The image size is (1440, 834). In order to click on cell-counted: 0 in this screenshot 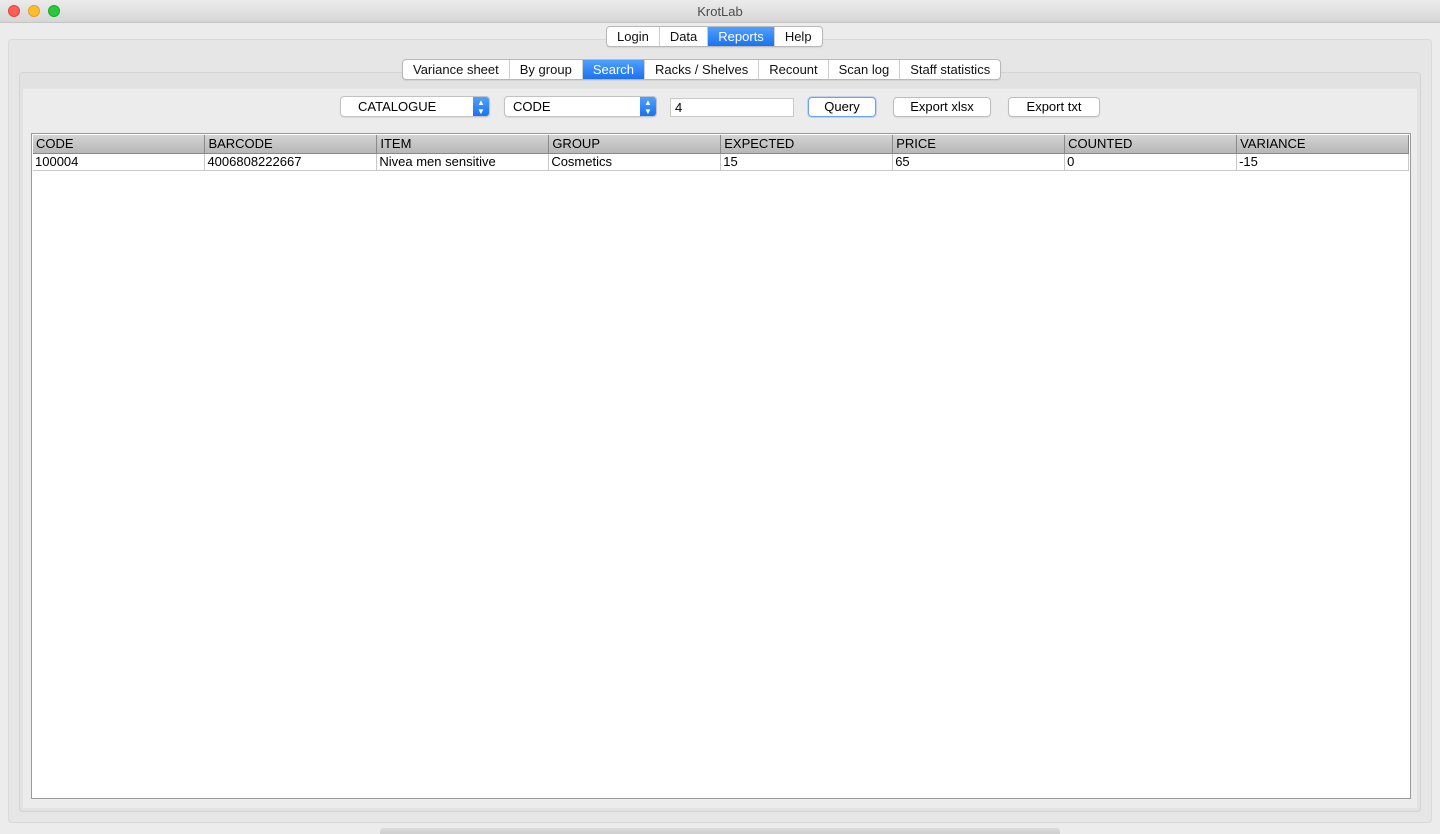, I will do `click(1151, 162)`.